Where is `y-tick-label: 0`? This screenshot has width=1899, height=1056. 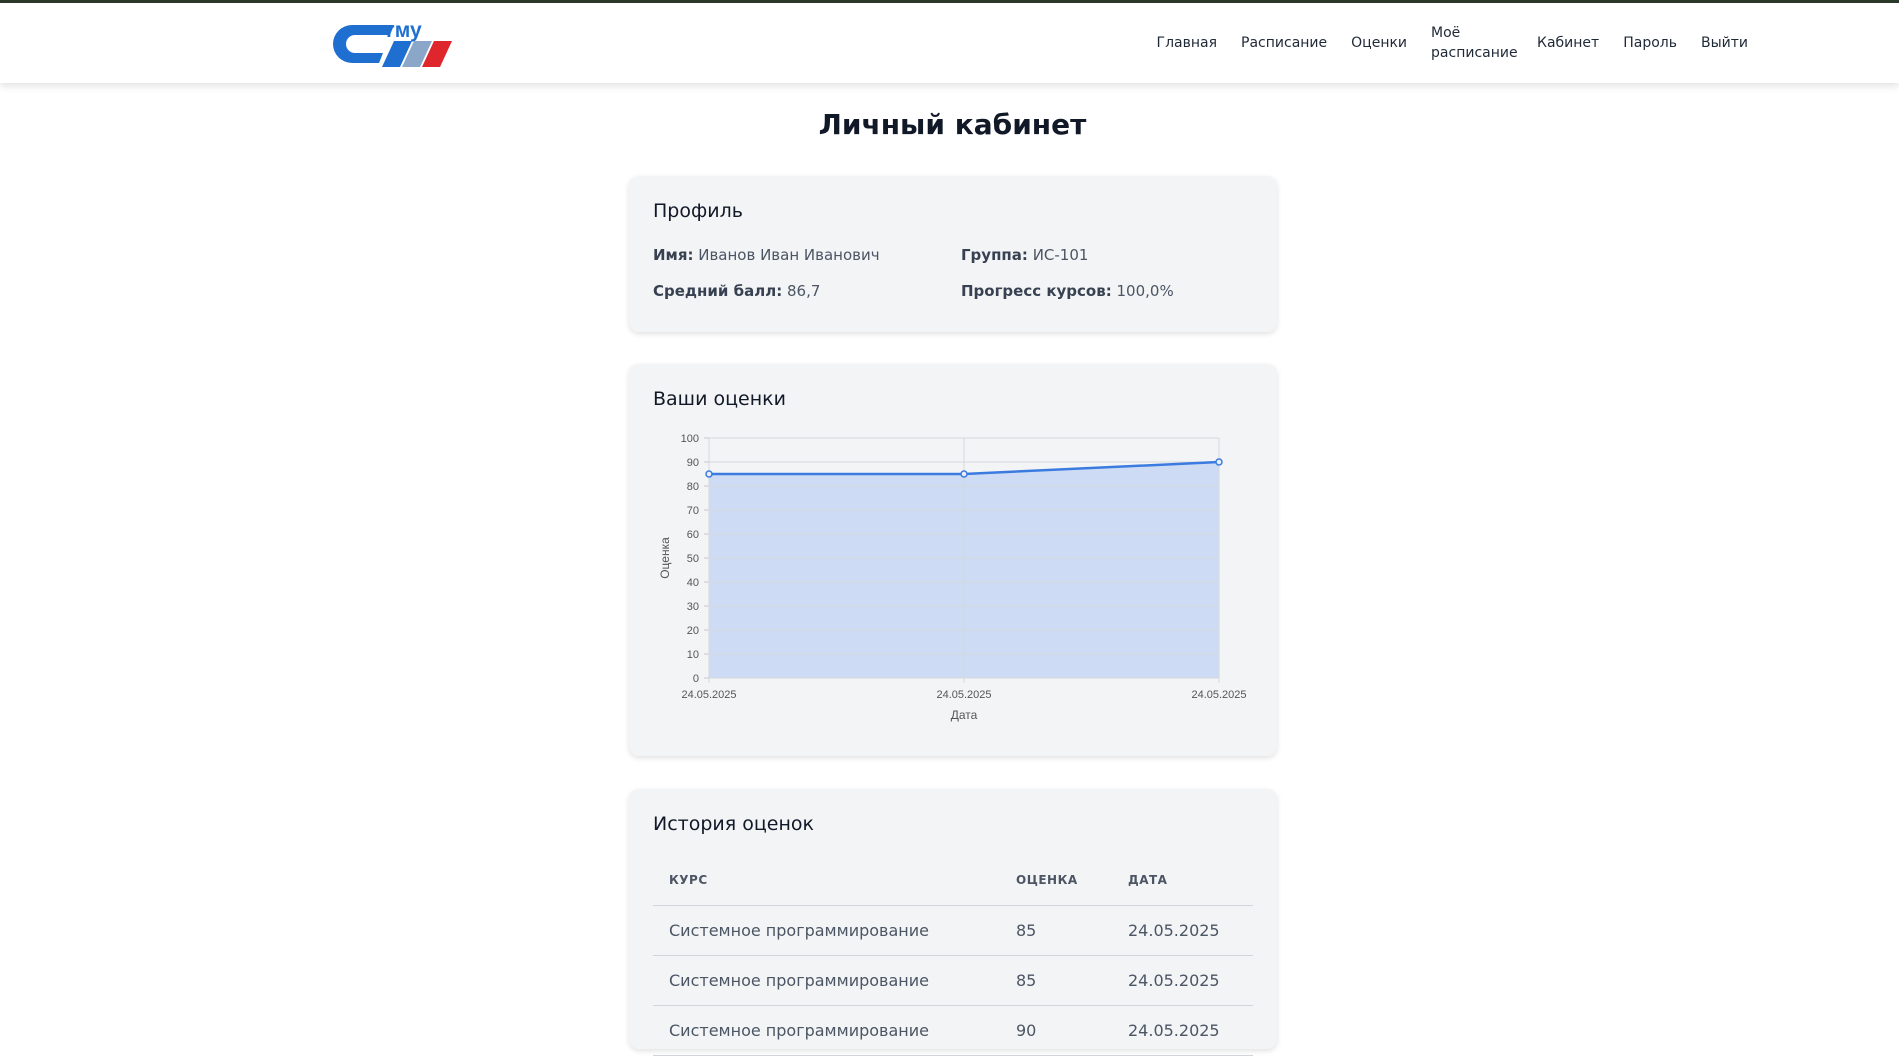 y-tick-label: 0 is located at coordinates (696, 679).